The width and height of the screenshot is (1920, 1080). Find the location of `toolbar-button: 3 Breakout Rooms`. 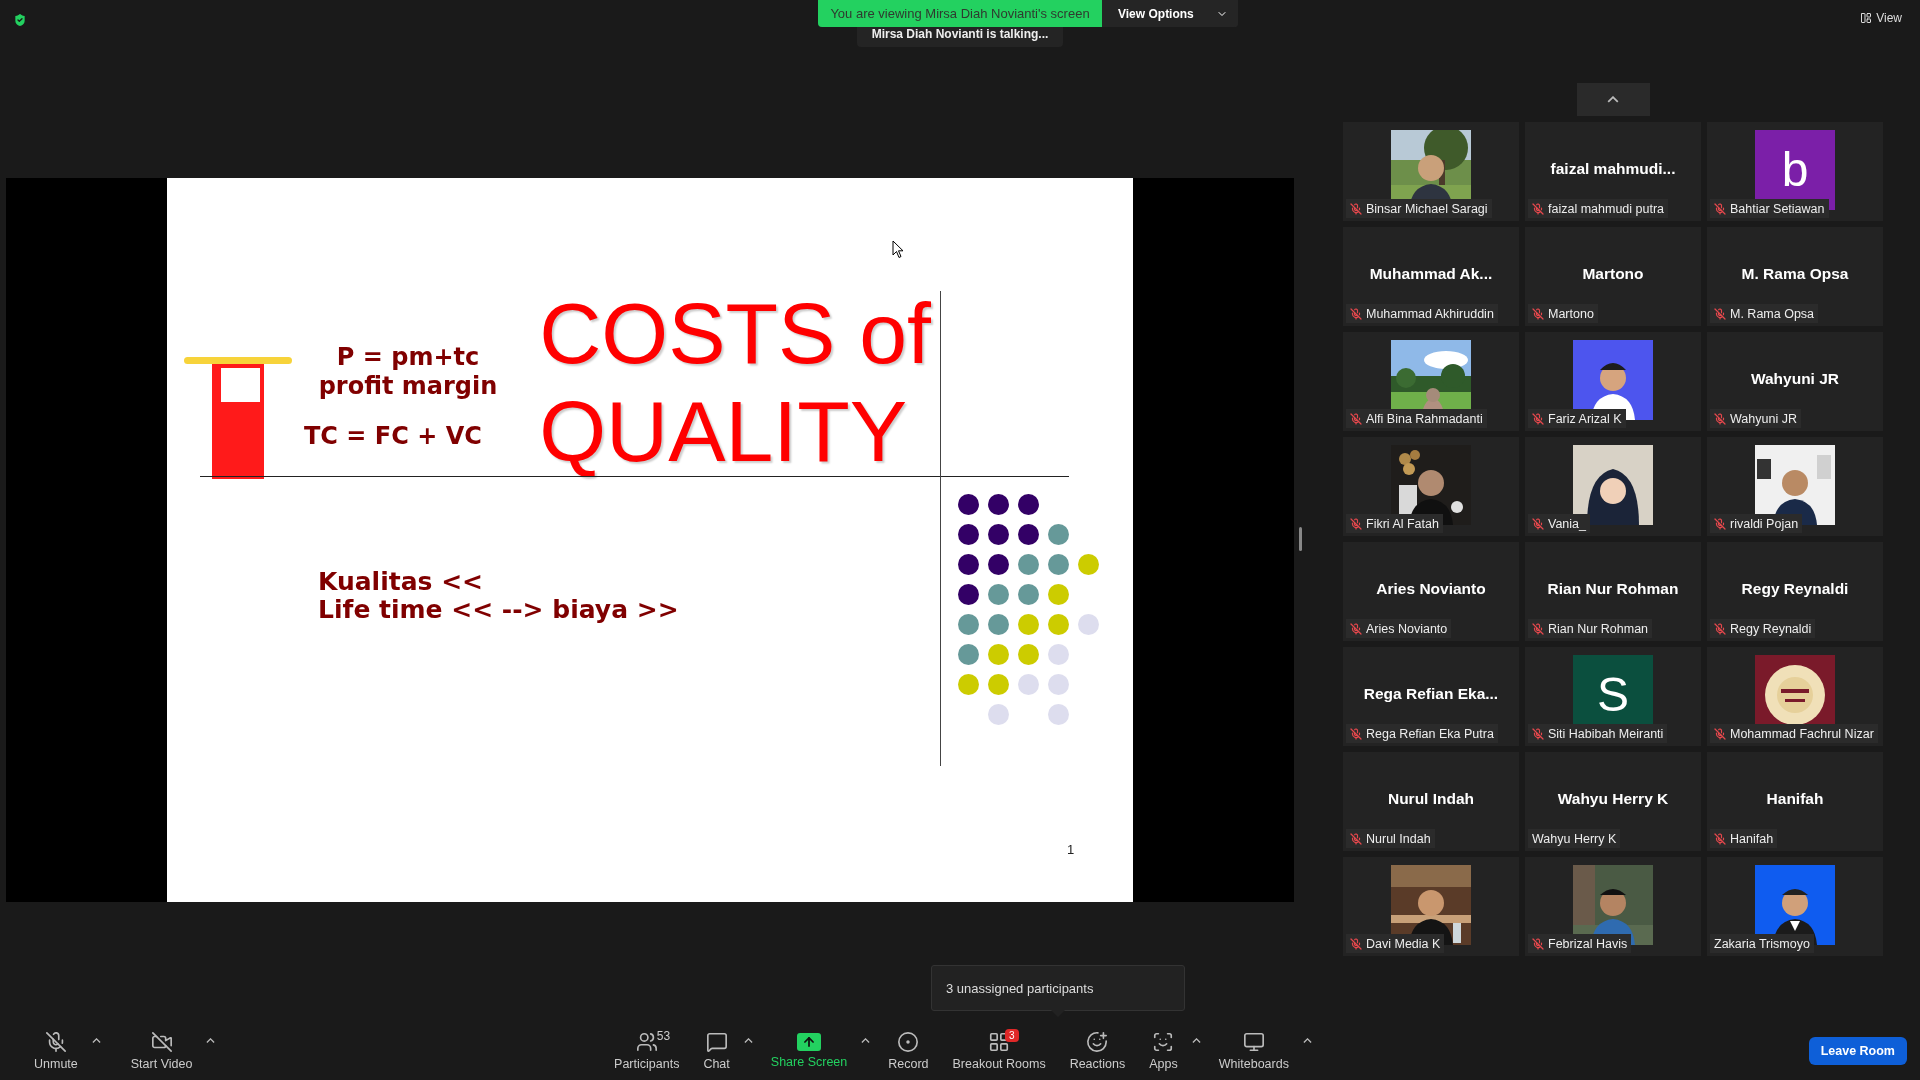

toolbar-button: 3 Breakout Rooms is located at coordinates (999, 1051).